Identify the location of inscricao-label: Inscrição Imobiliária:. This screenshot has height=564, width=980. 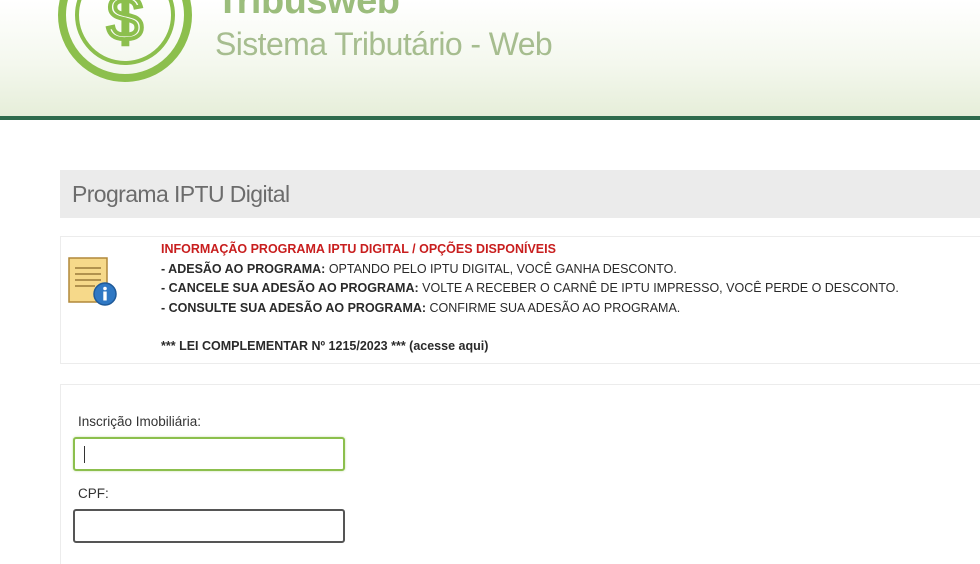
(140, 421).